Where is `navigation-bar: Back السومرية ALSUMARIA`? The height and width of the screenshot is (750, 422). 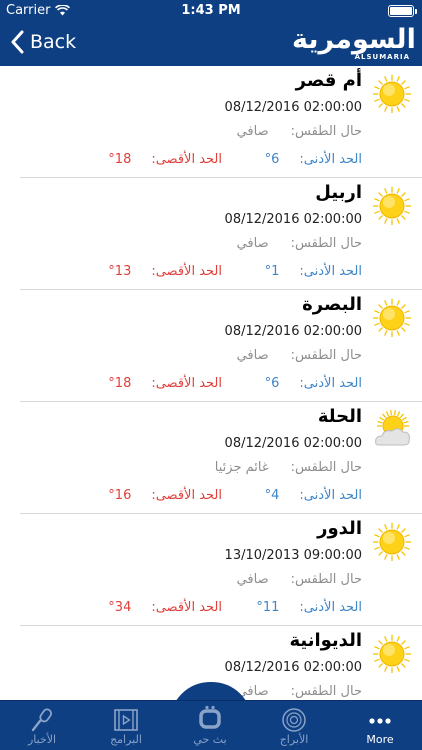 navigation-bar: Back السومرية ALSUMARIA is located at coordinates (211, 44).